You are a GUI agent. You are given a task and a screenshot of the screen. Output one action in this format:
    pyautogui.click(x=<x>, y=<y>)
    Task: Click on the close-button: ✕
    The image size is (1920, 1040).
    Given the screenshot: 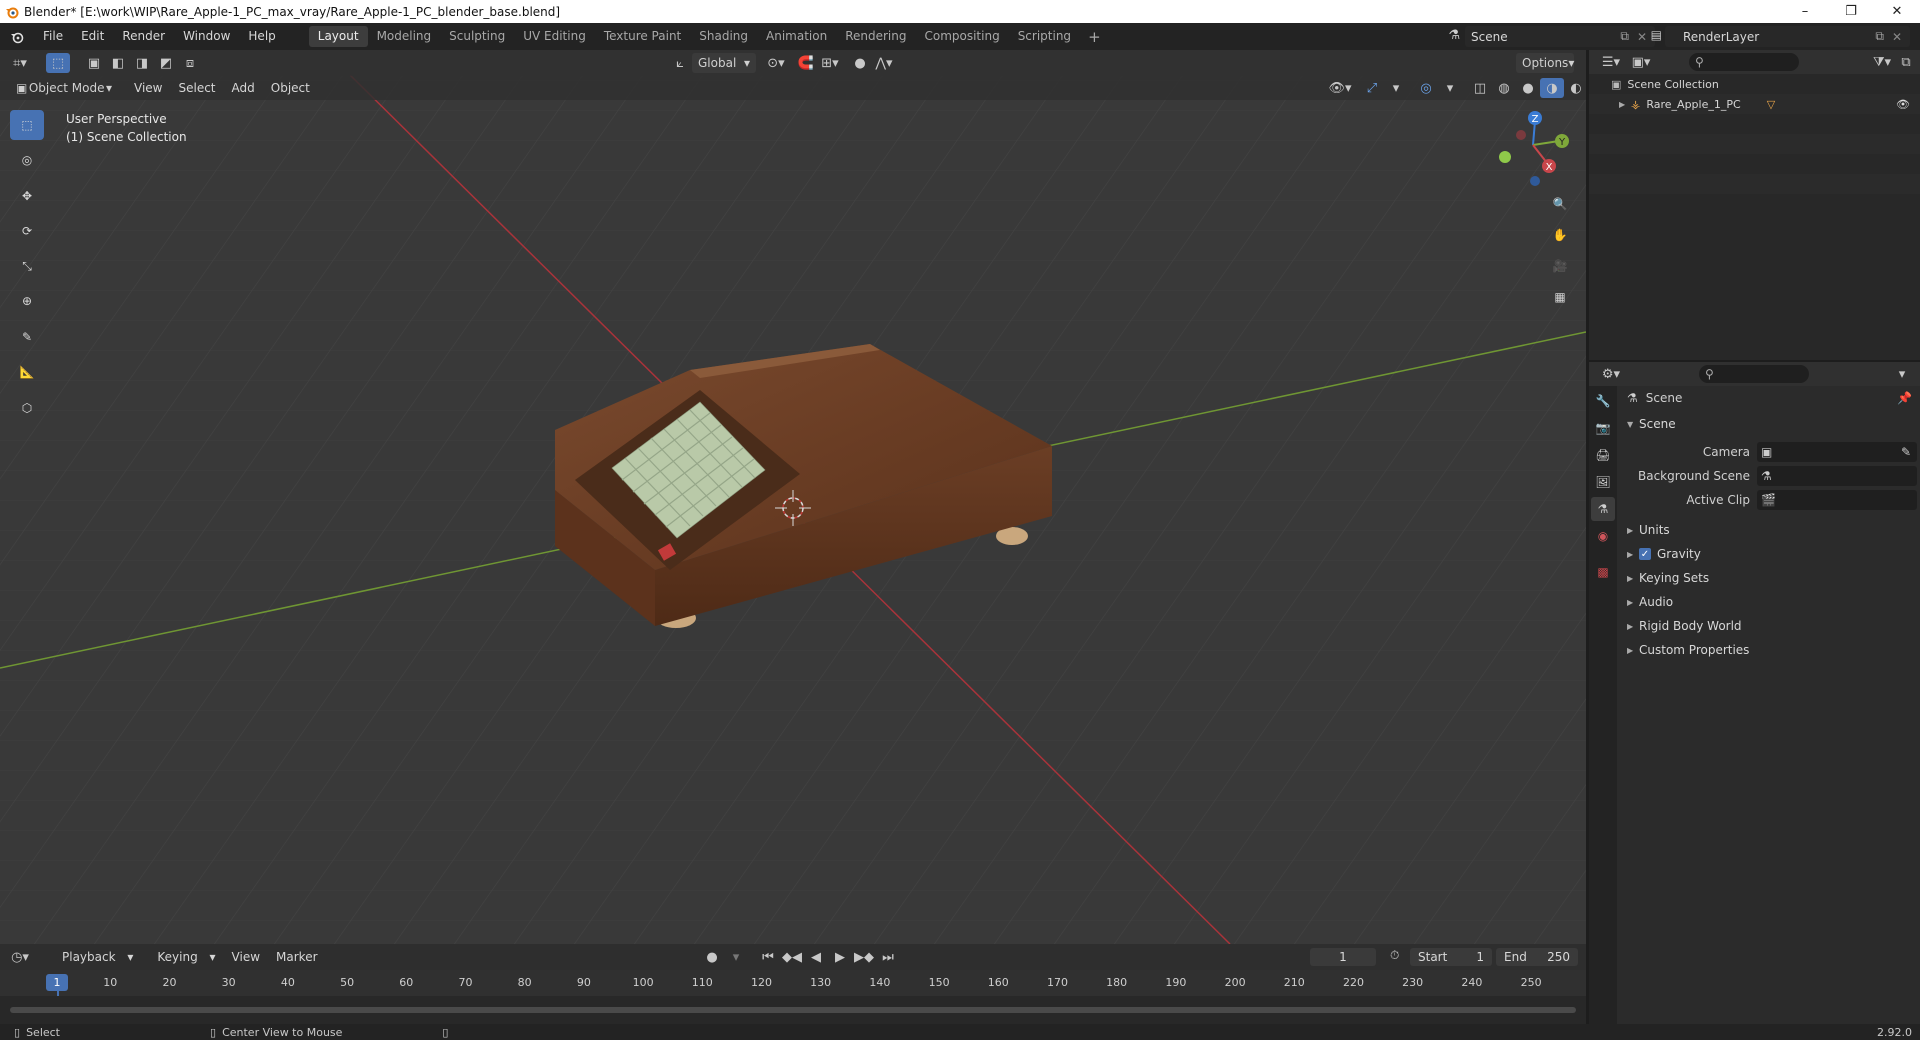 What is the action you would take?
    pyautogui.click(x=1897, y=11)
    